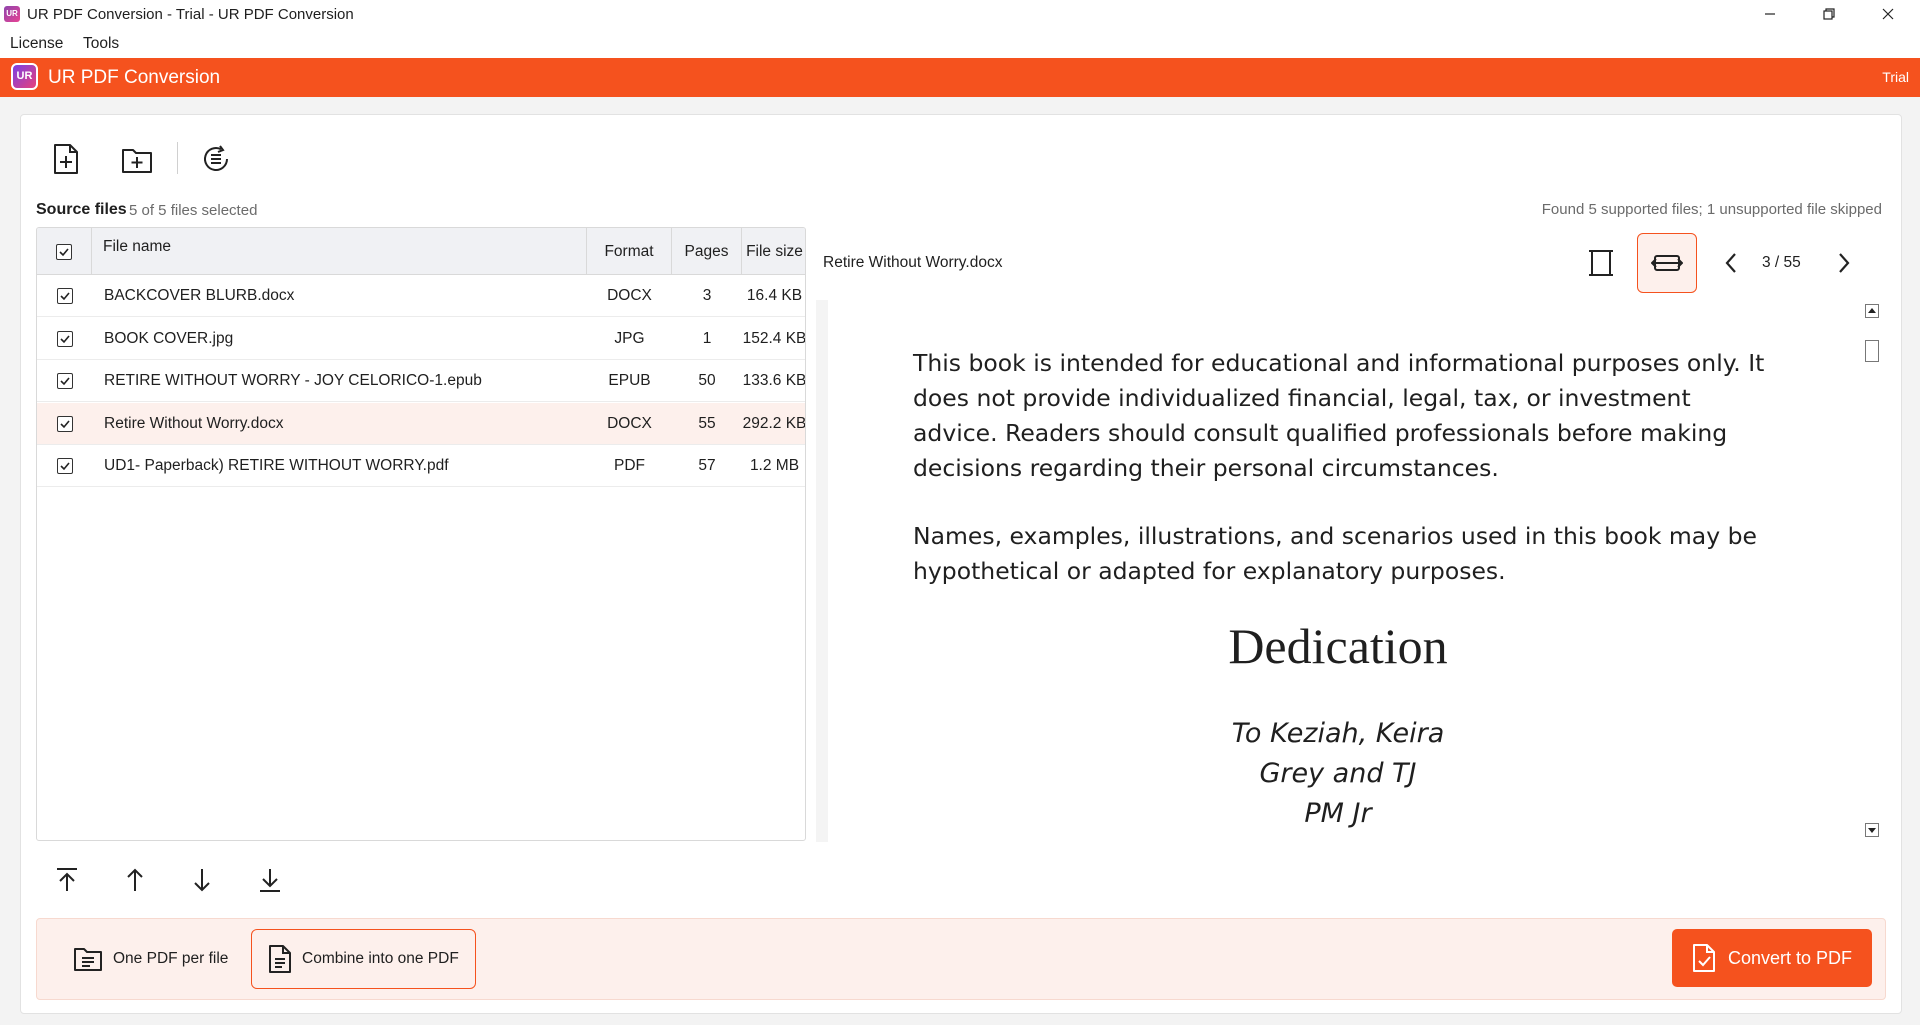  What do you see at coordinates (101, 44) in the screenshot?
I see `menu-tools: Tools` at bounding box center [101, 44].